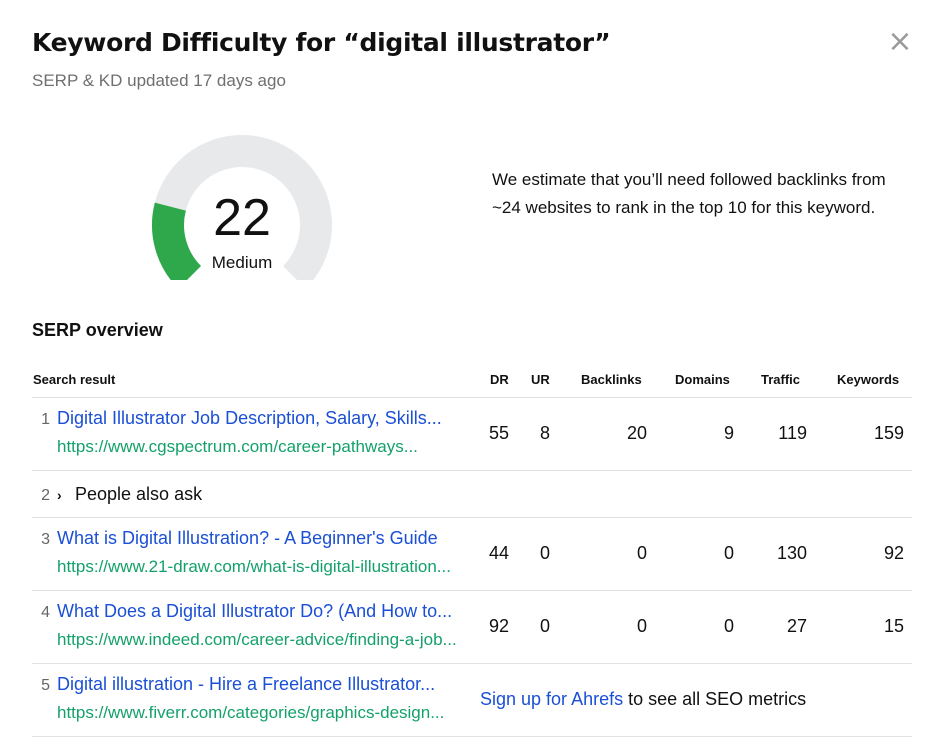  What do you see at coordinates (893, 626) in the screenshot?
I see `cell-keywords: 15` at bounding box center [893, 626].